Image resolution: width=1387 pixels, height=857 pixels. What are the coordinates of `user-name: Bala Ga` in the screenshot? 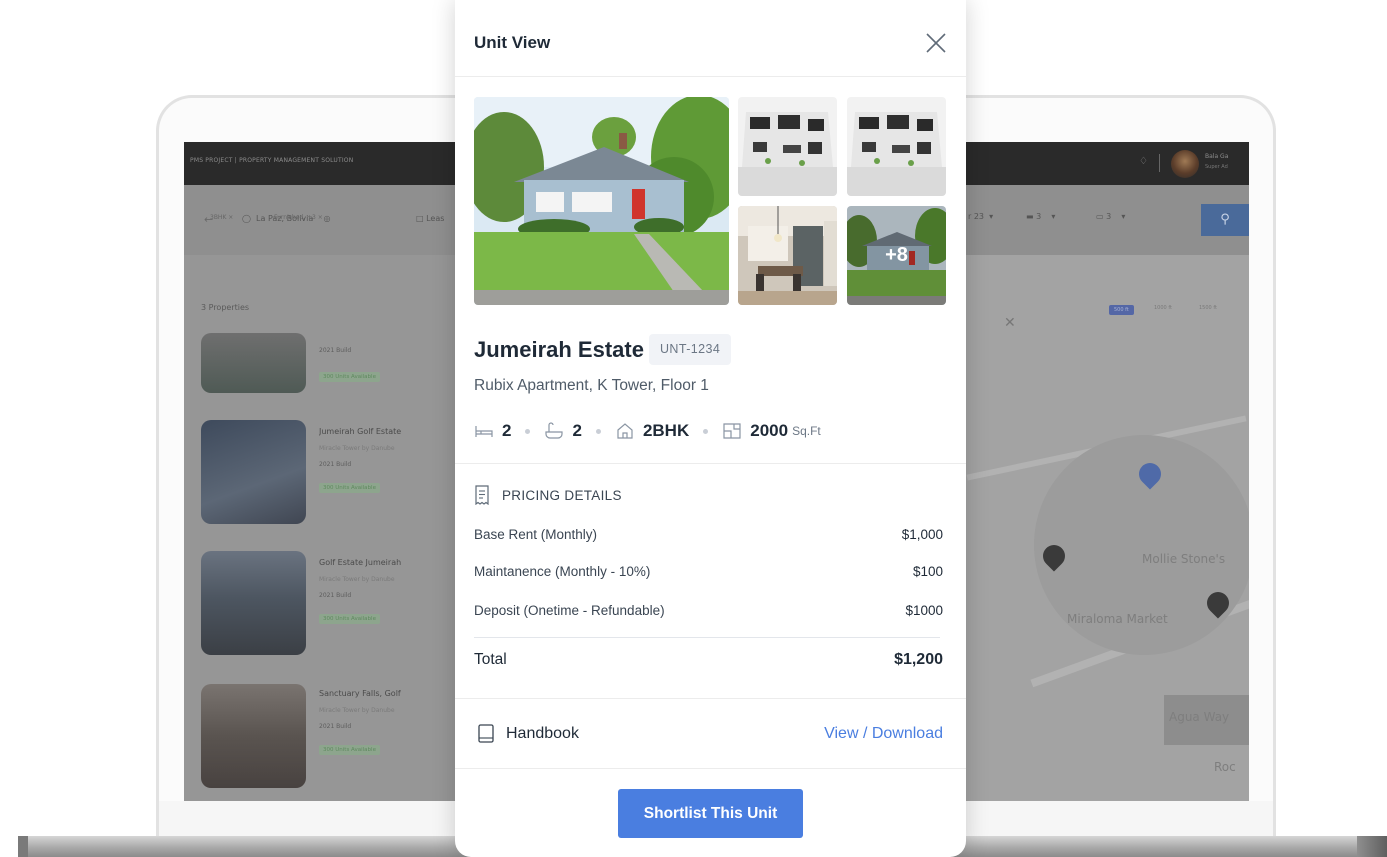 It's located at (1217, 156).